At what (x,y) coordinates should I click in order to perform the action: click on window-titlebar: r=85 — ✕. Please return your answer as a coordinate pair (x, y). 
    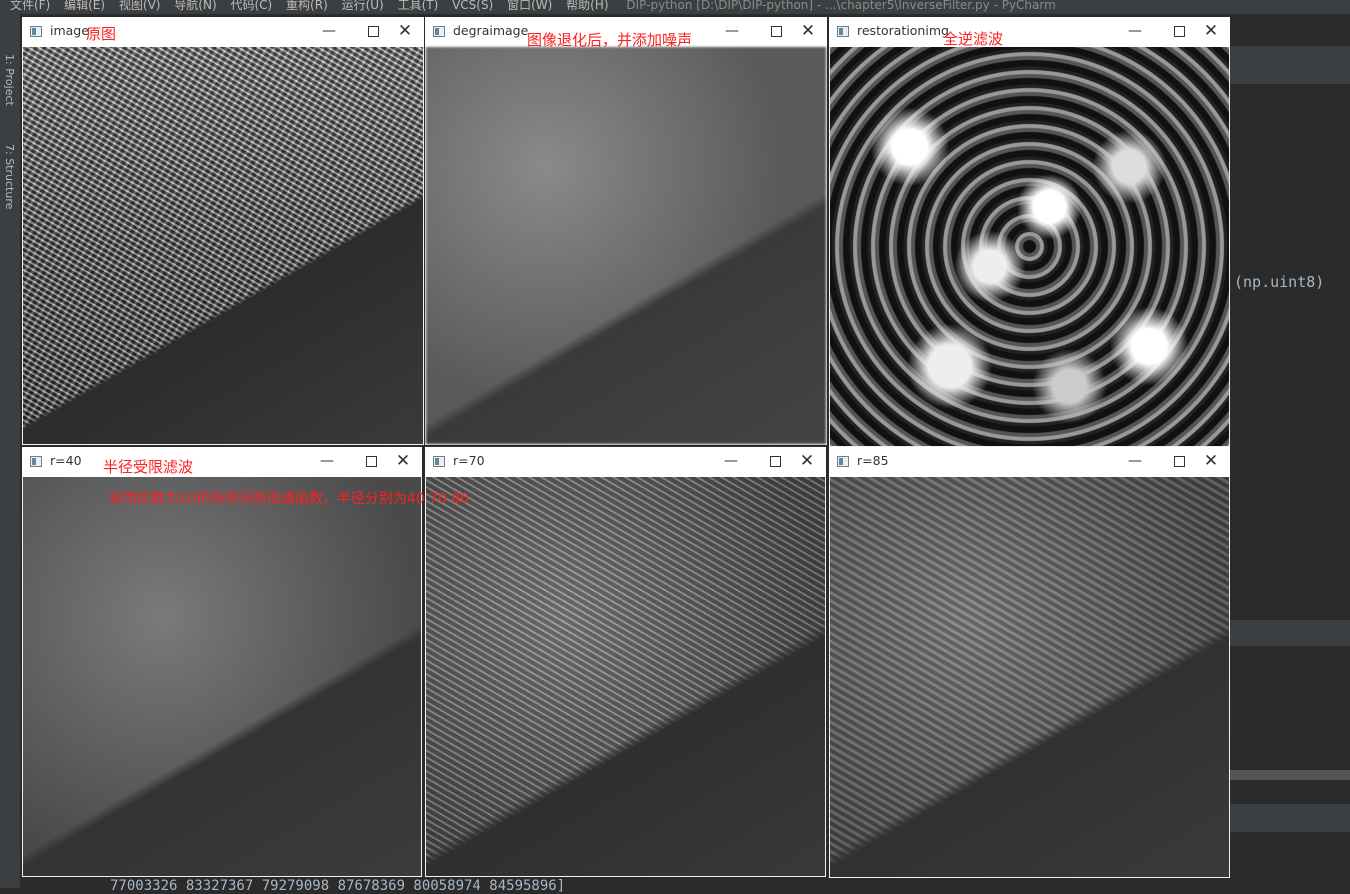
    Looking at the image, I should click on (1029, 462).